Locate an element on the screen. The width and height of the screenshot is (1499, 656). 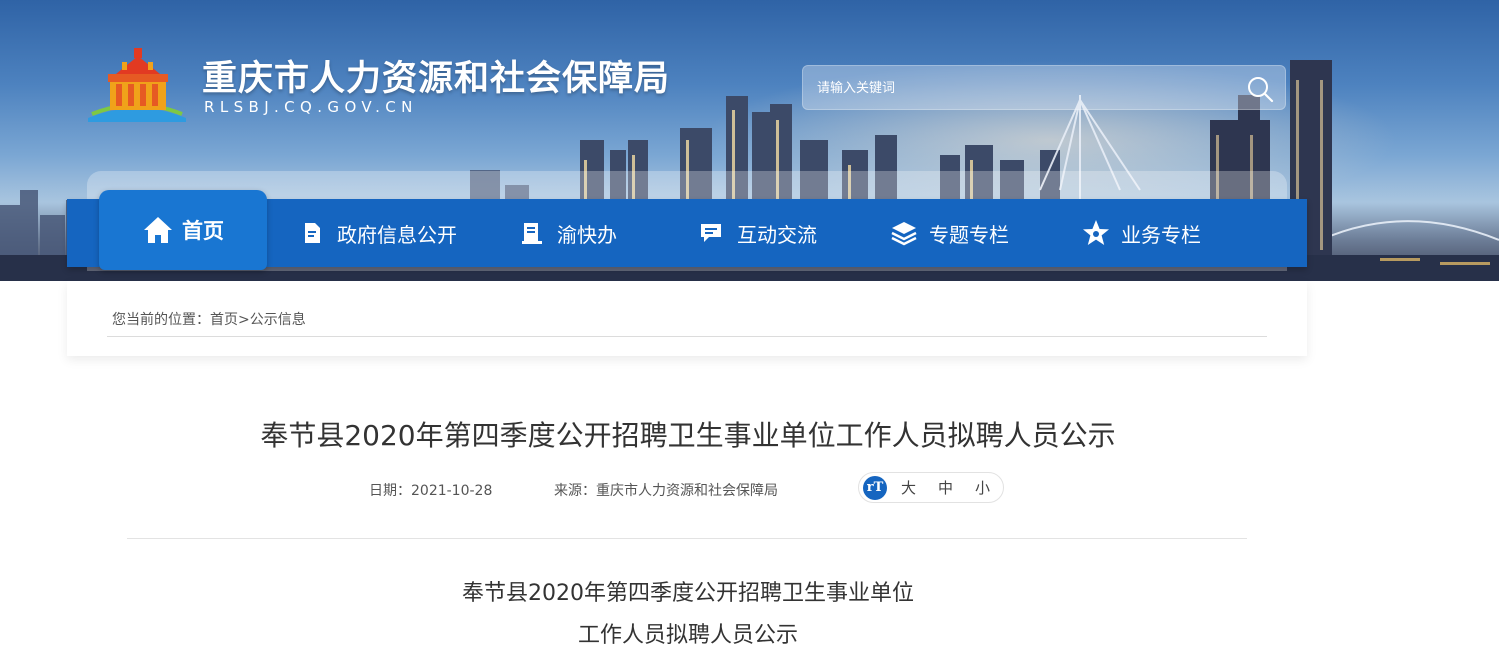
chat-icon is located at coordinates (712, 233).